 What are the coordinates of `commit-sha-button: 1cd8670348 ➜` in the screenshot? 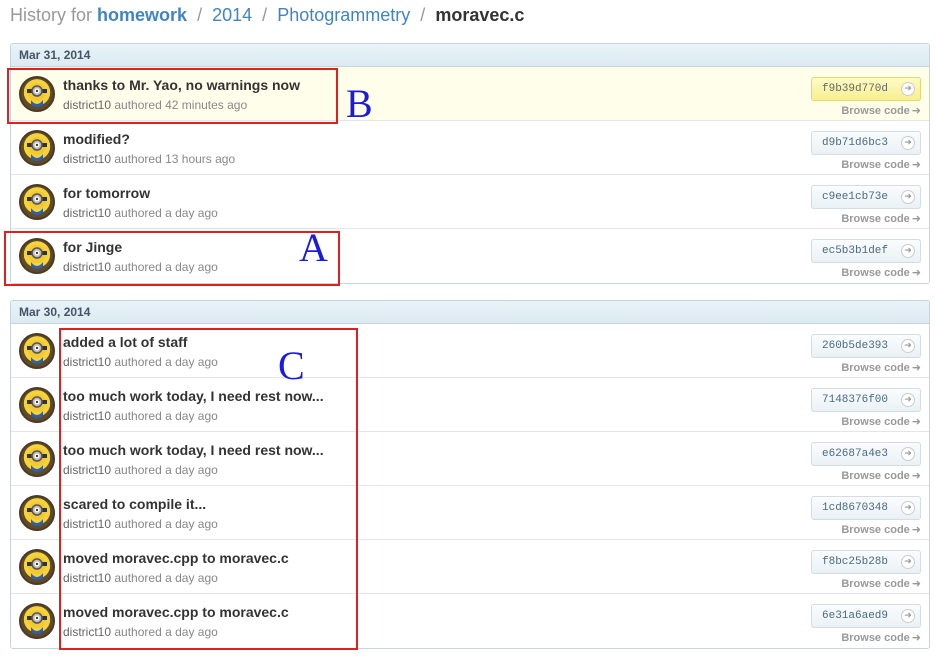 It's located at (866, 508).